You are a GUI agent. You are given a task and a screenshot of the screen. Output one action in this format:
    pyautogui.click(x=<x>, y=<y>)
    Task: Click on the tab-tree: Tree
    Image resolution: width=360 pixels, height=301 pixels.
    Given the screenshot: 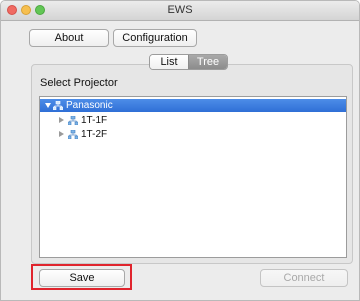 What is the action you would take?
    pyautogui.click(x=207, y=62)
    